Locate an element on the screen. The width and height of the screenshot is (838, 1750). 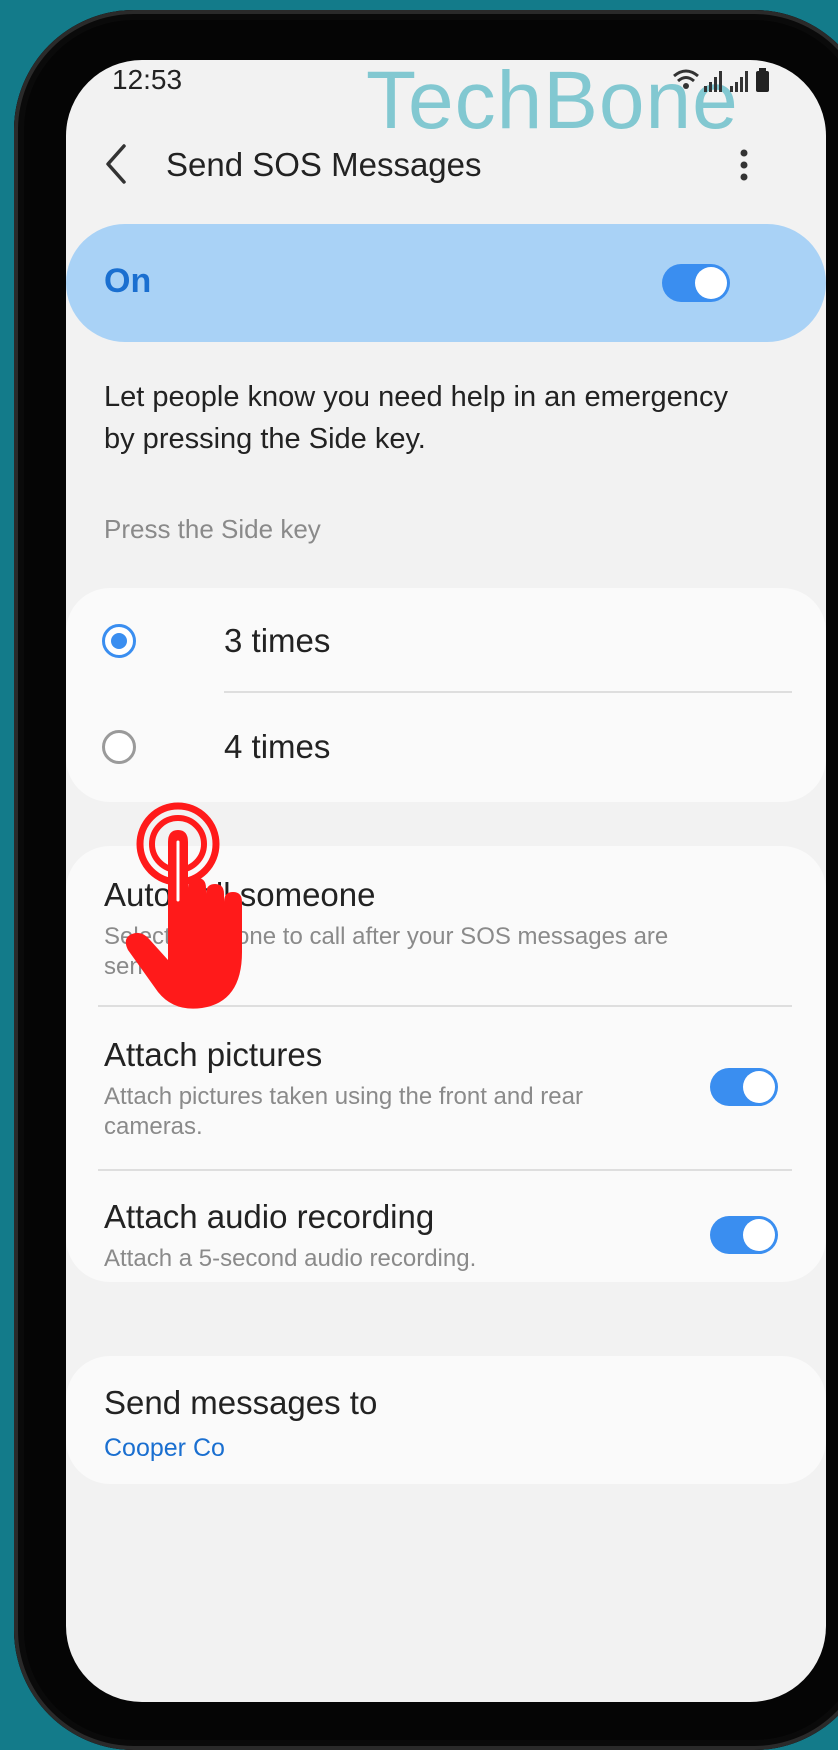
status-icons is located at coordinates (721, 80).